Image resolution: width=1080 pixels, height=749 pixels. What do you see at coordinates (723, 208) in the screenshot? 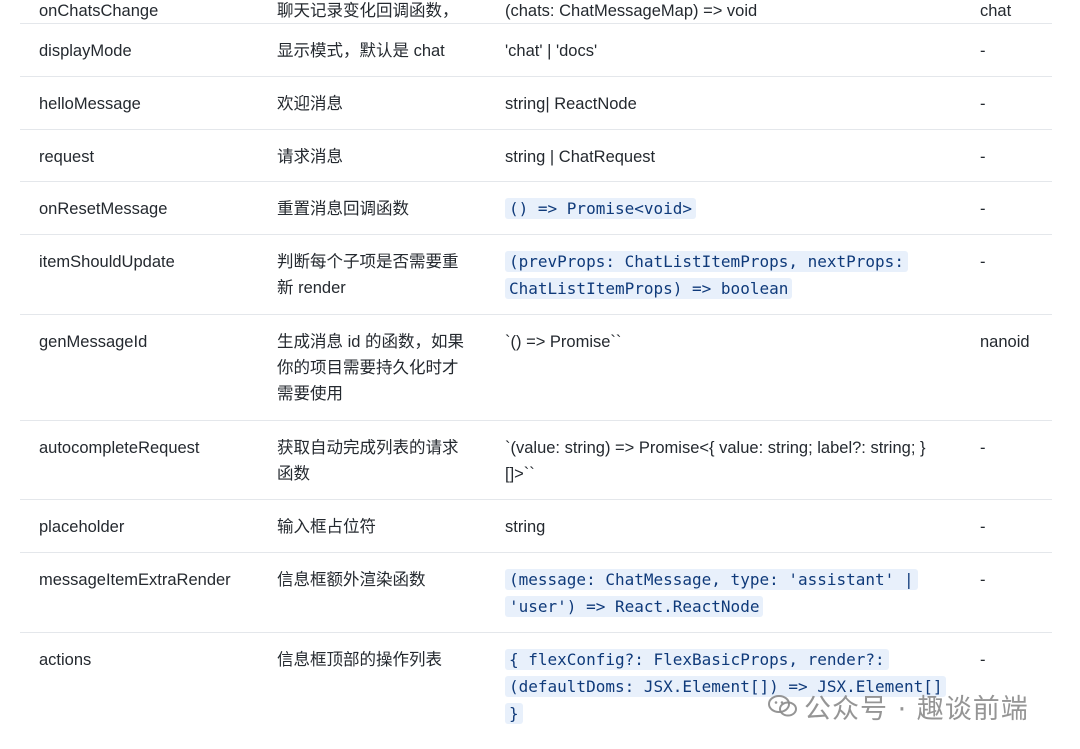
I see `prop-type: () => Promise<void>` at bounding box center [723, 208].